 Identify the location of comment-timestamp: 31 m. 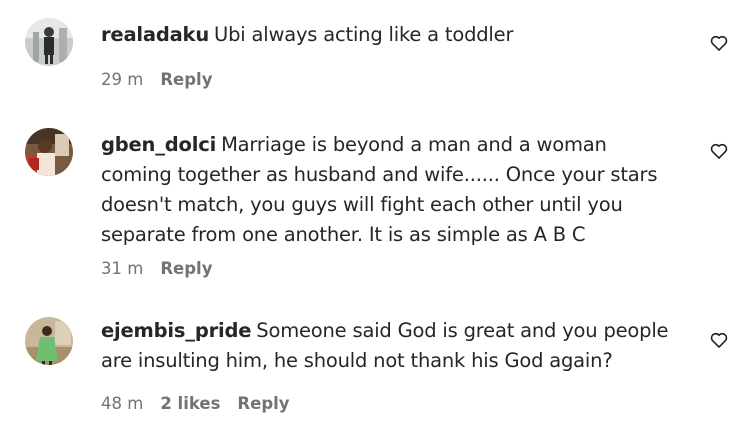
(122, 268).